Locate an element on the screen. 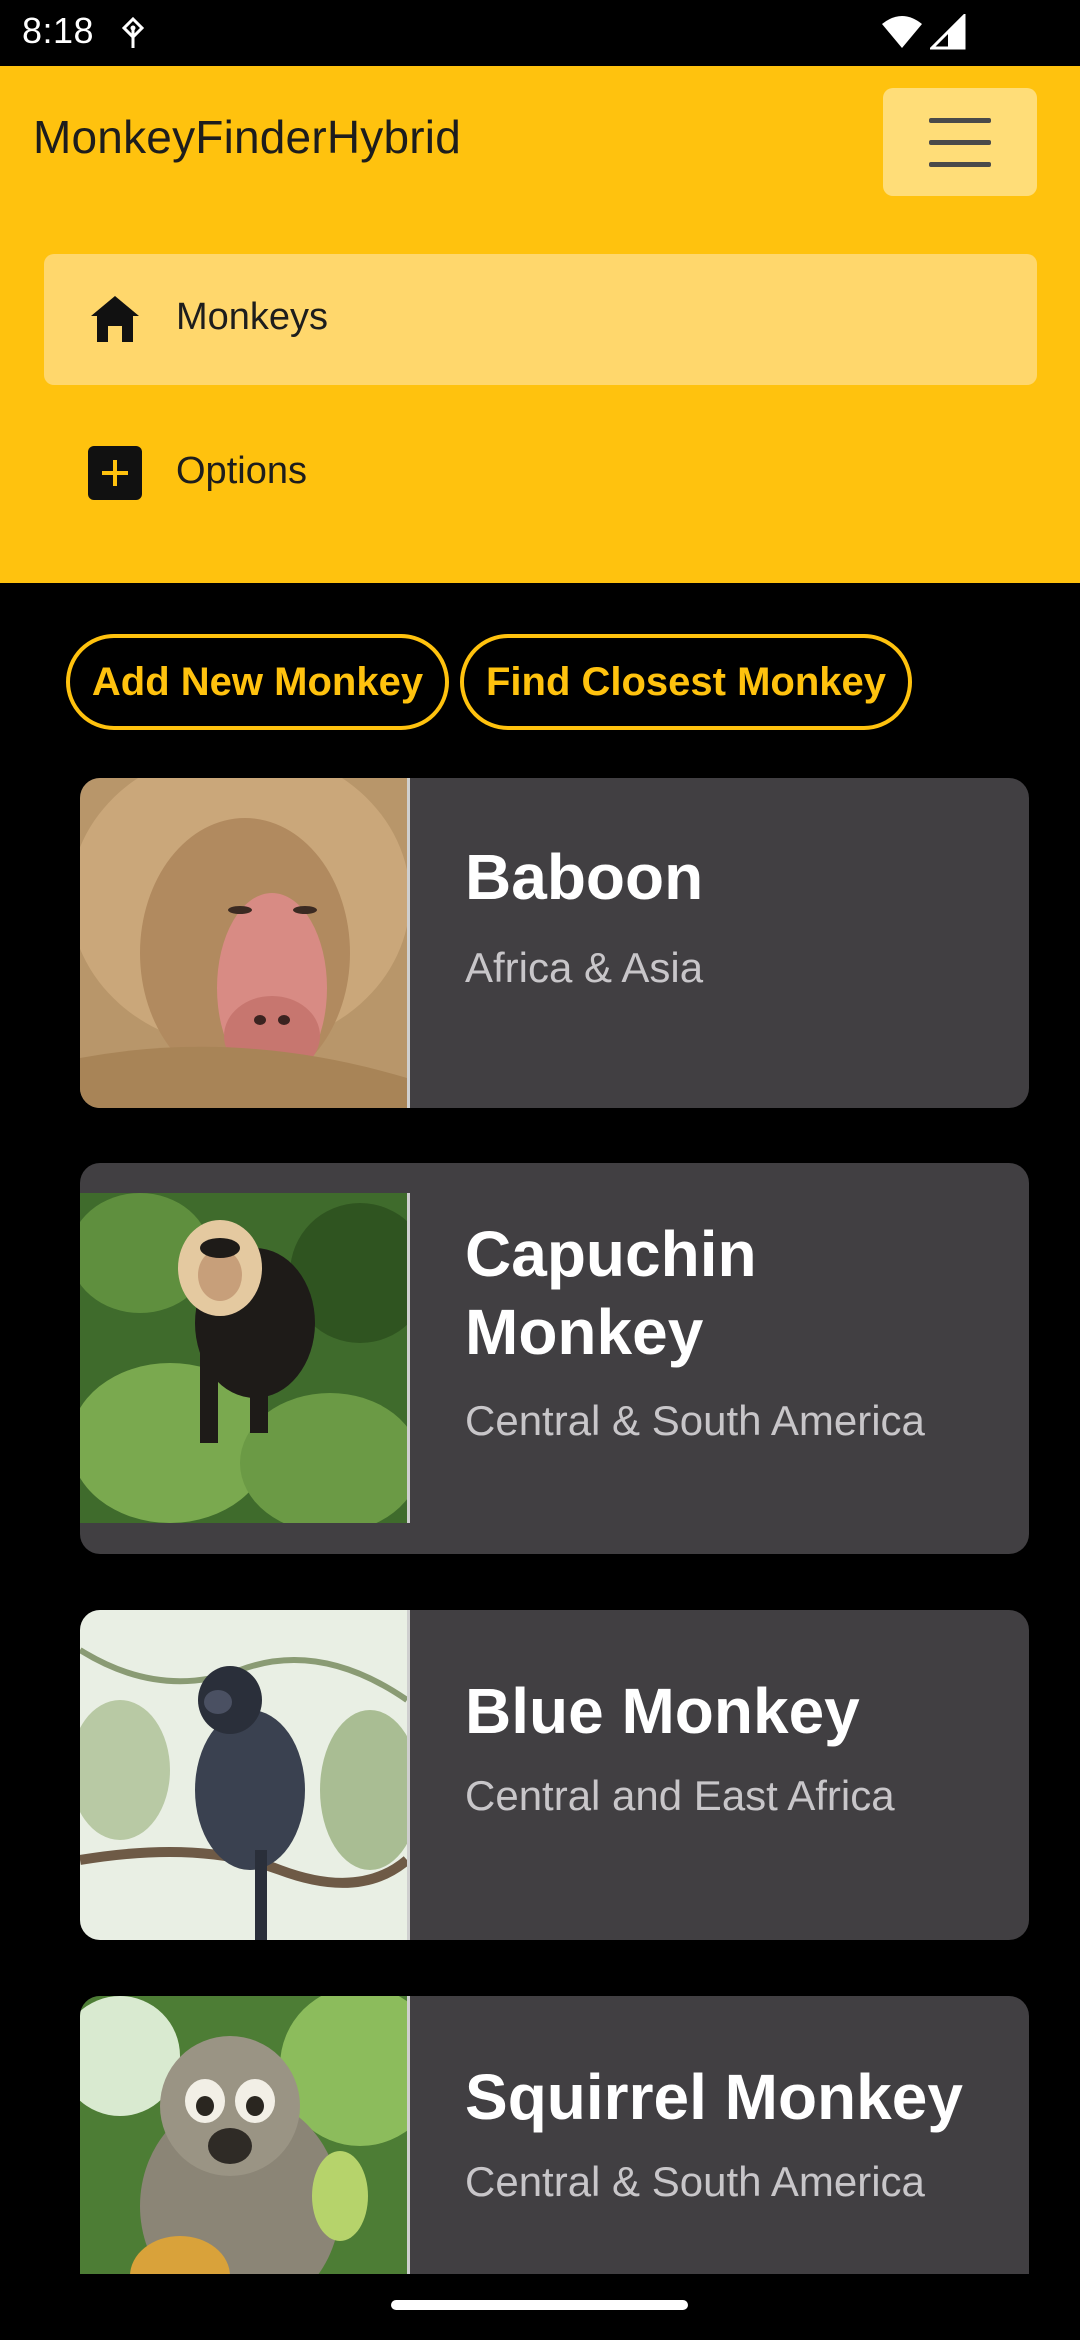 The image size is (1080, 2340). usb-debug-icon is located at coordinates (133, 32).